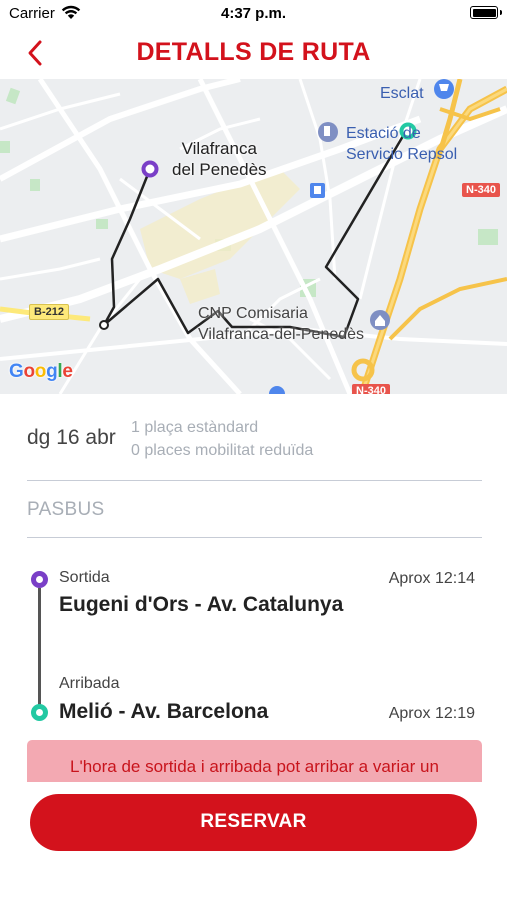 The height and width of the screenshot is (900, 507). I want to click on origin-marker-icon, so click(150, 169).